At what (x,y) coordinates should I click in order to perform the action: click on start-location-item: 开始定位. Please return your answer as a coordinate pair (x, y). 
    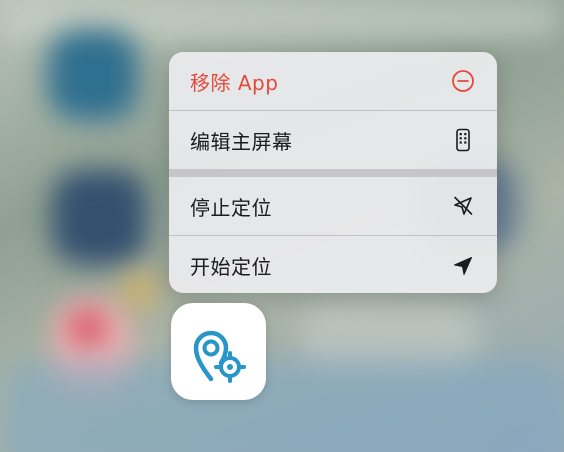
    Looking at the image, I should click on (333, 264).